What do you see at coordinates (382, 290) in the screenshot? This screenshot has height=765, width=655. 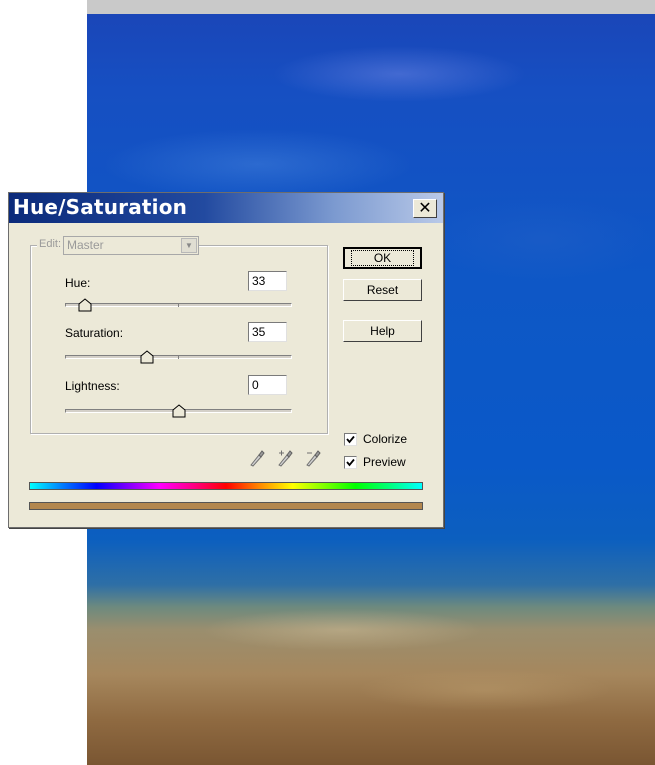 I see `reset-button: Reset` at bounding box center [382, 290].